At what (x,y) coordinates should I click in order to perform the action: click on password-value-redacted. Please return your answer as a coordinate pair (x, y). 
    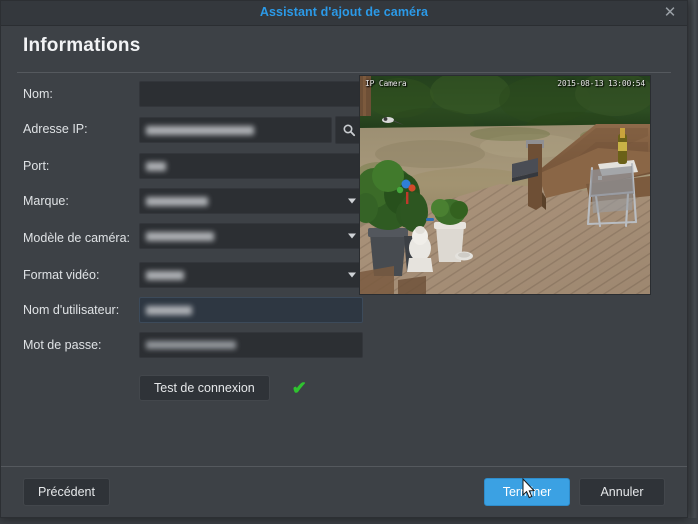
    Looking at the image, I should click on (191, 345).